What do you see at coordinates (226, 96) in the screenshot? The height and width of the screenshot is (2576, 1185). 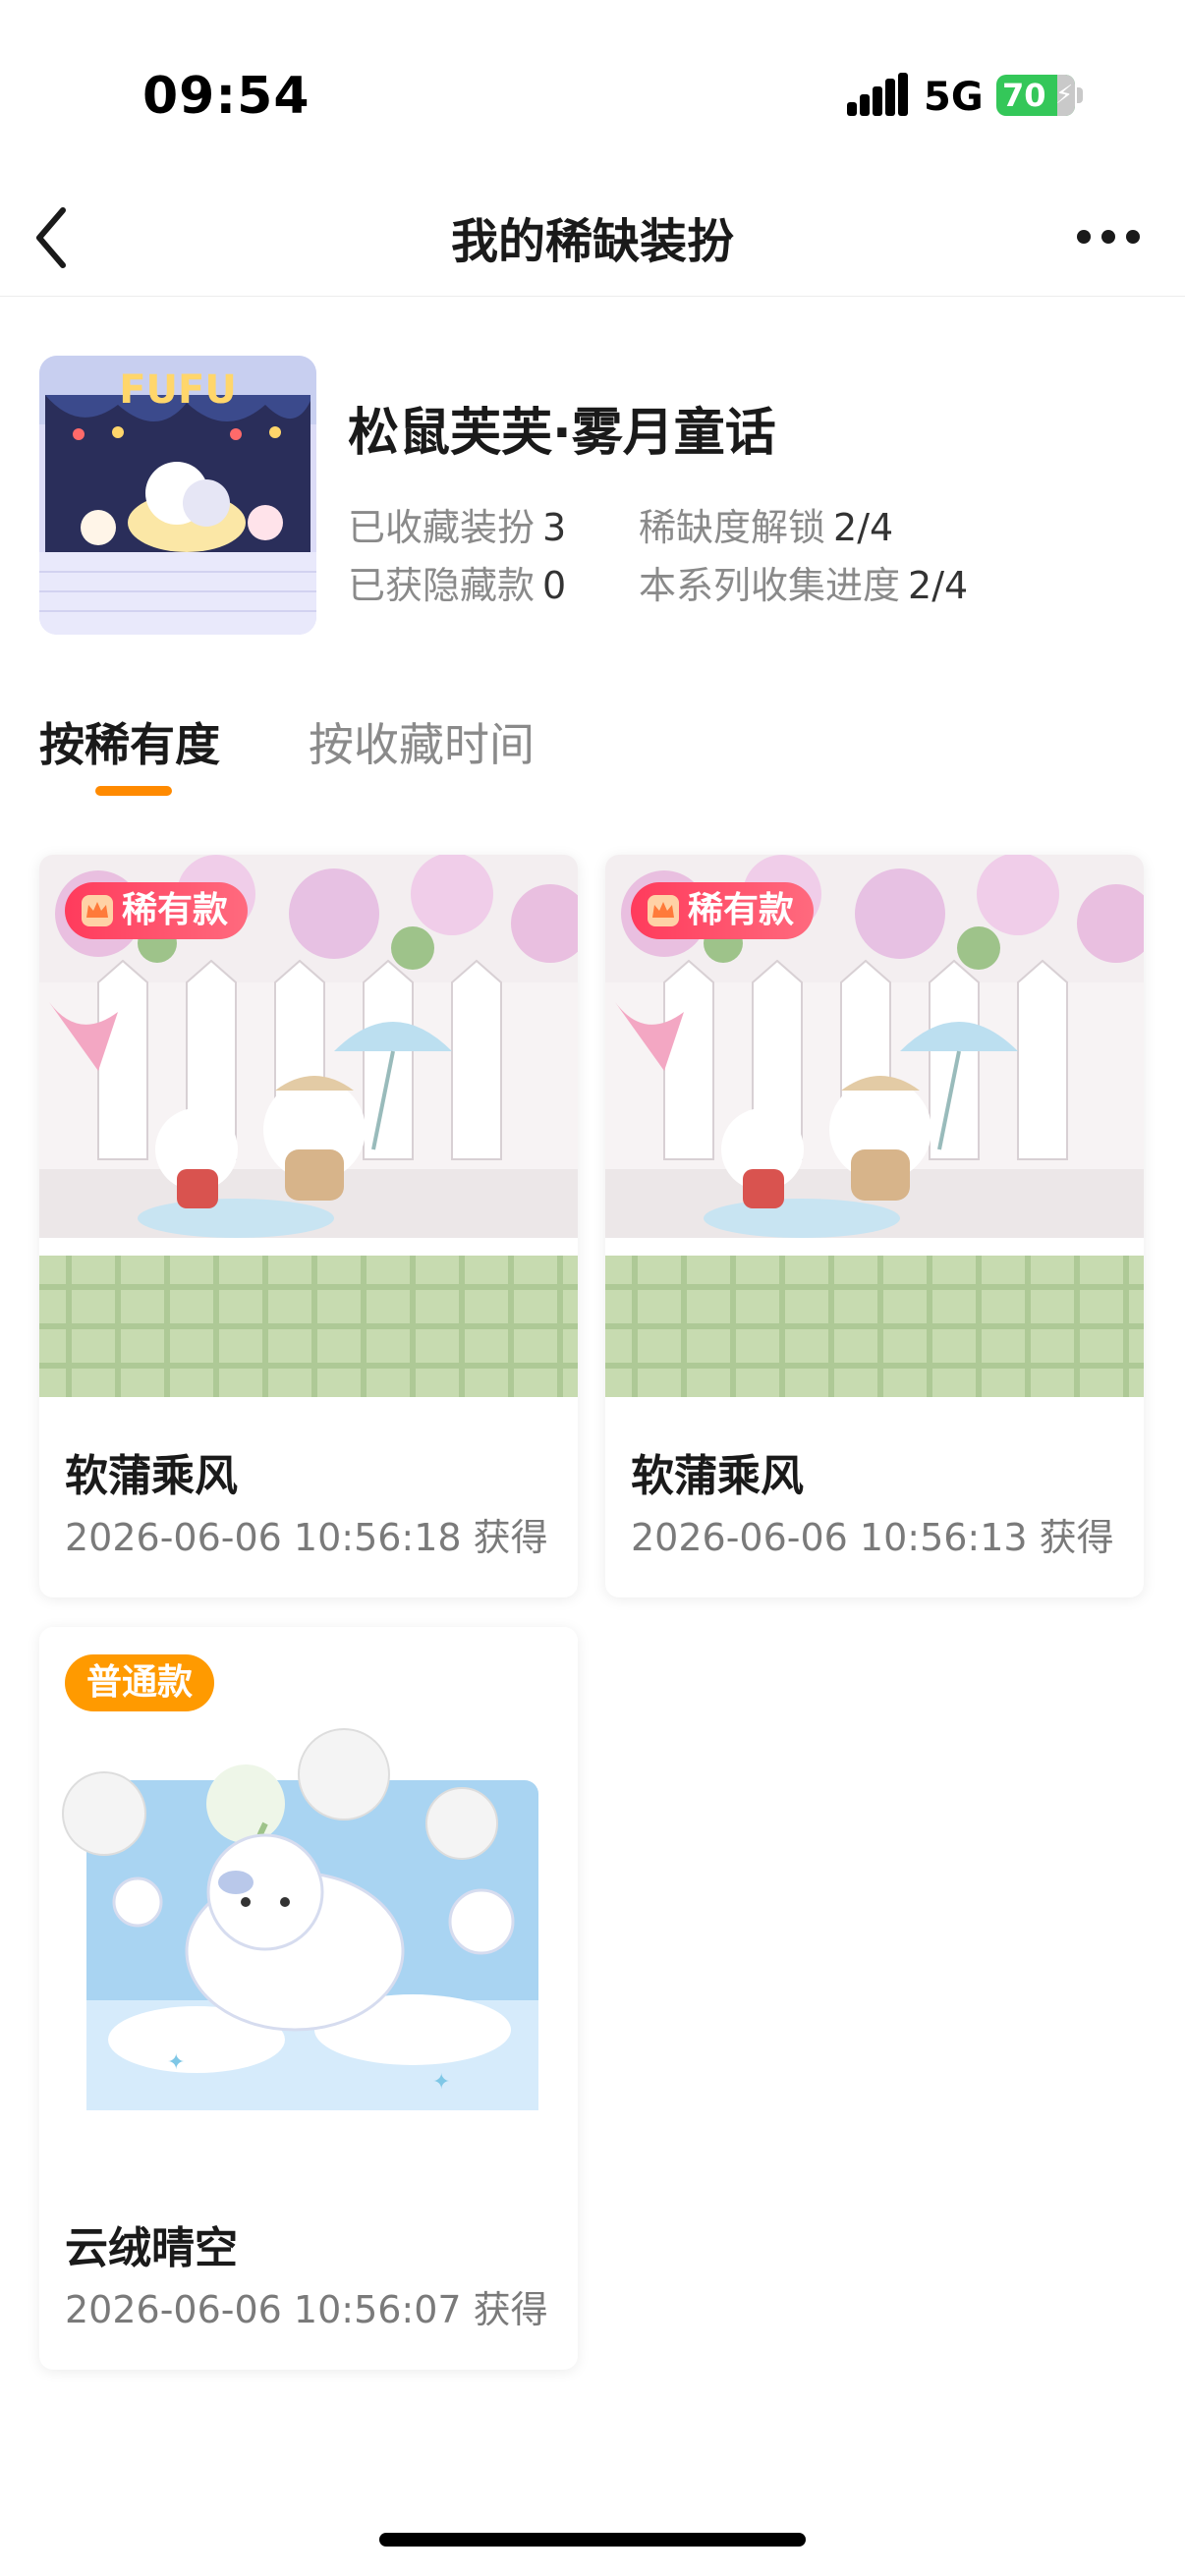 I see `status-time: 09:54` at bounding box center [226, 96].